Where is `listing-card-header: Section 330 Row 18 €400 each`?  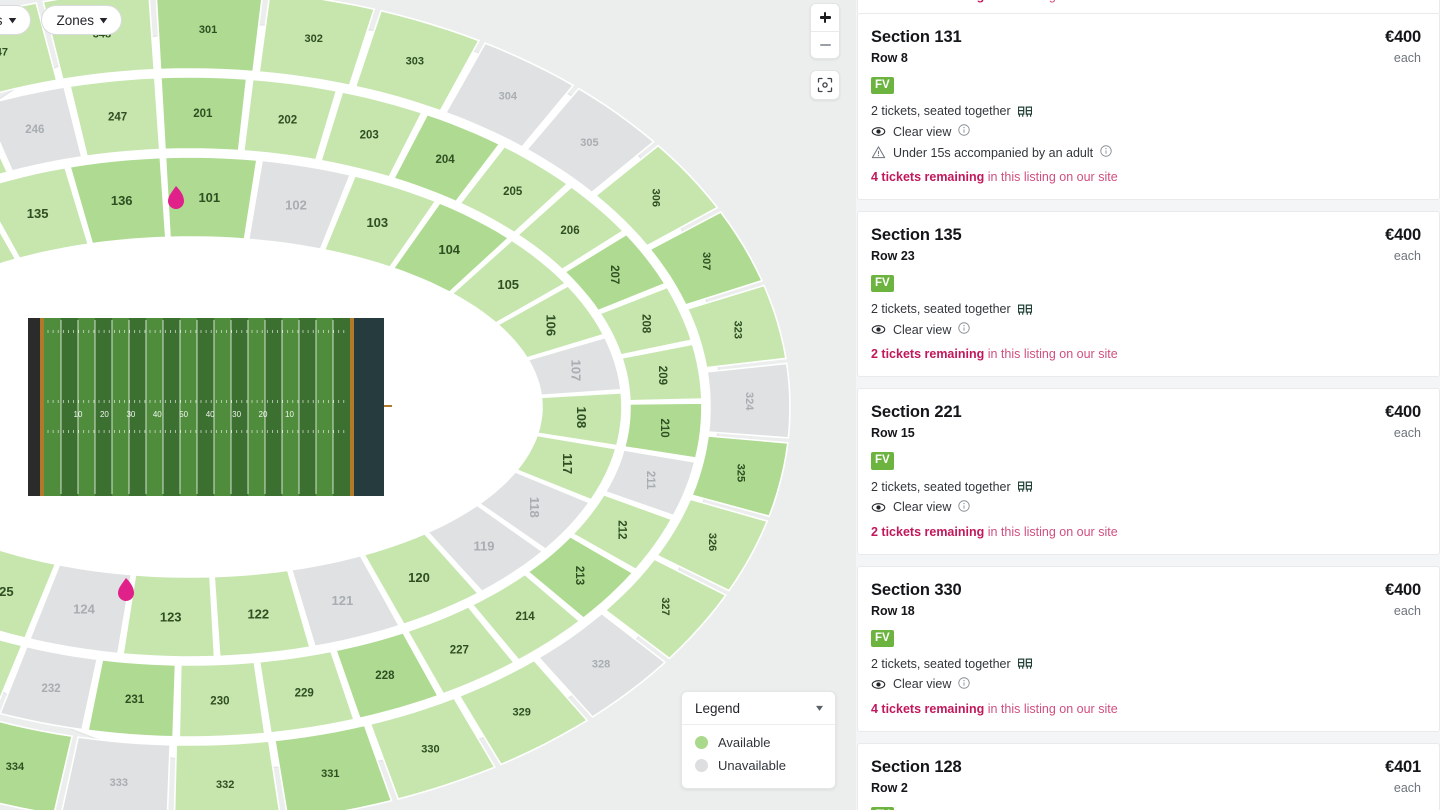 listing-card-header: Section 330 Row 18 €400 each is located at coordinates (1146, 599).